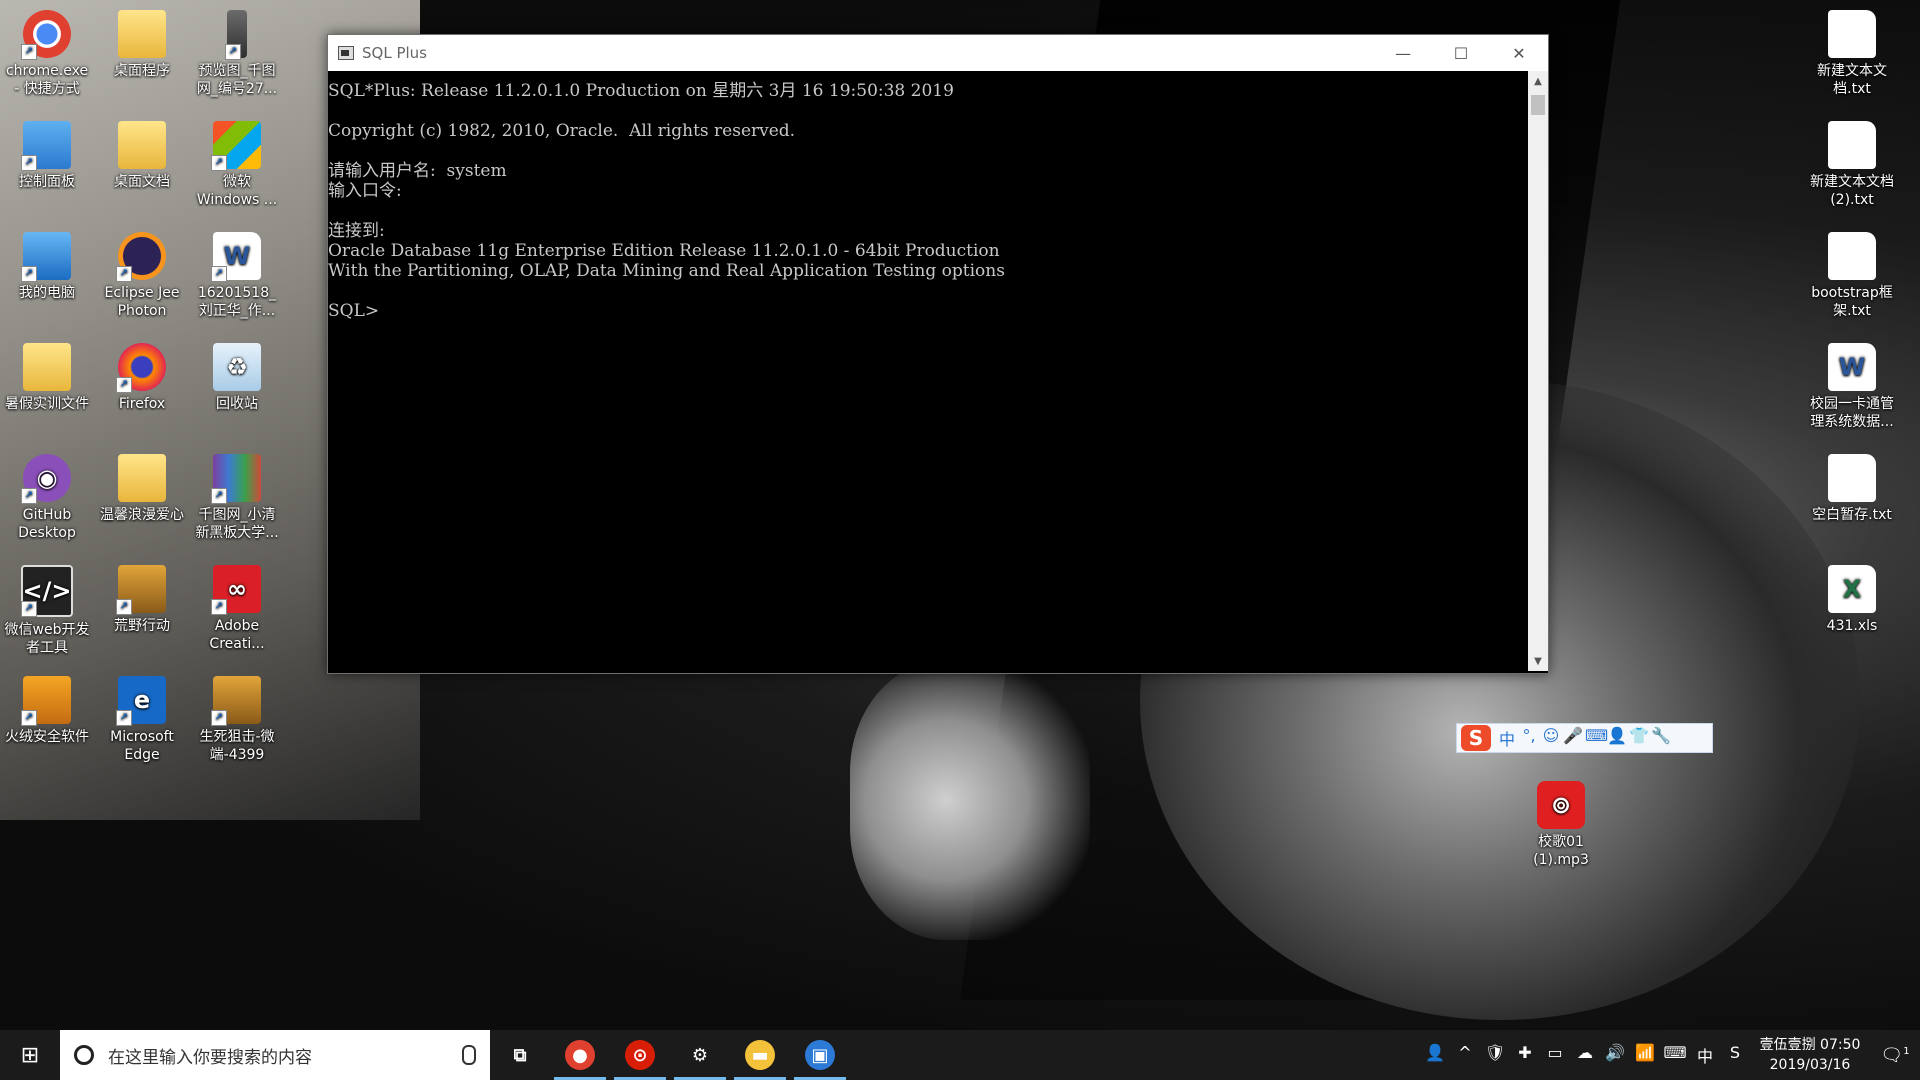  I want to click on clock-date: 2019/03/16, so click(1810, 1065).